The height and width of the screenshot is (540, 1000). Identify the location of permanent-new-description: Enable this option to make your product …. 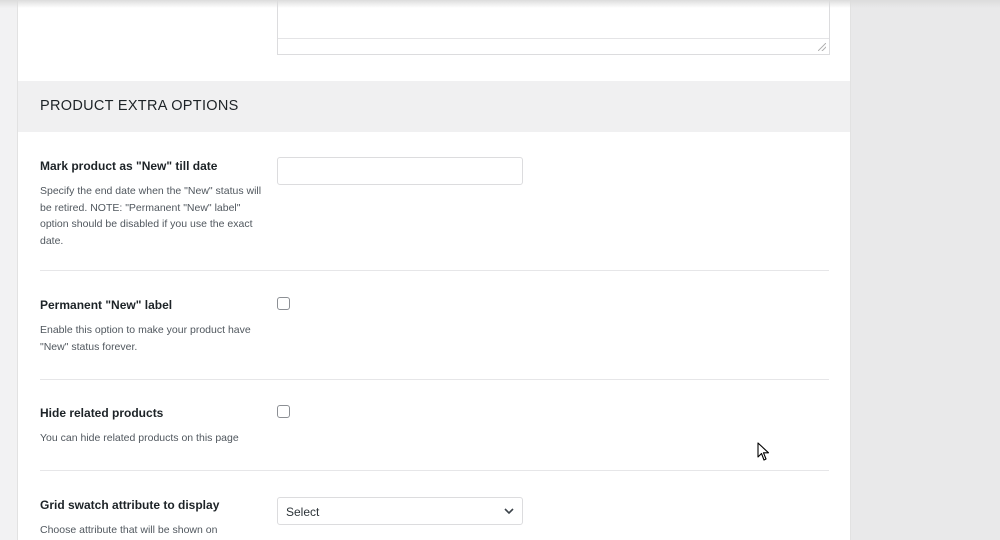
(145, 338).